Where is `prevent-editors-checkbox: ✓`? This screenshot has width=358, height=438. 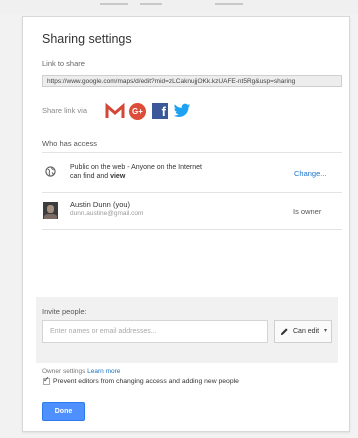
prevent-editors-checkbox: ✓ is located at coordinates (46, 380).